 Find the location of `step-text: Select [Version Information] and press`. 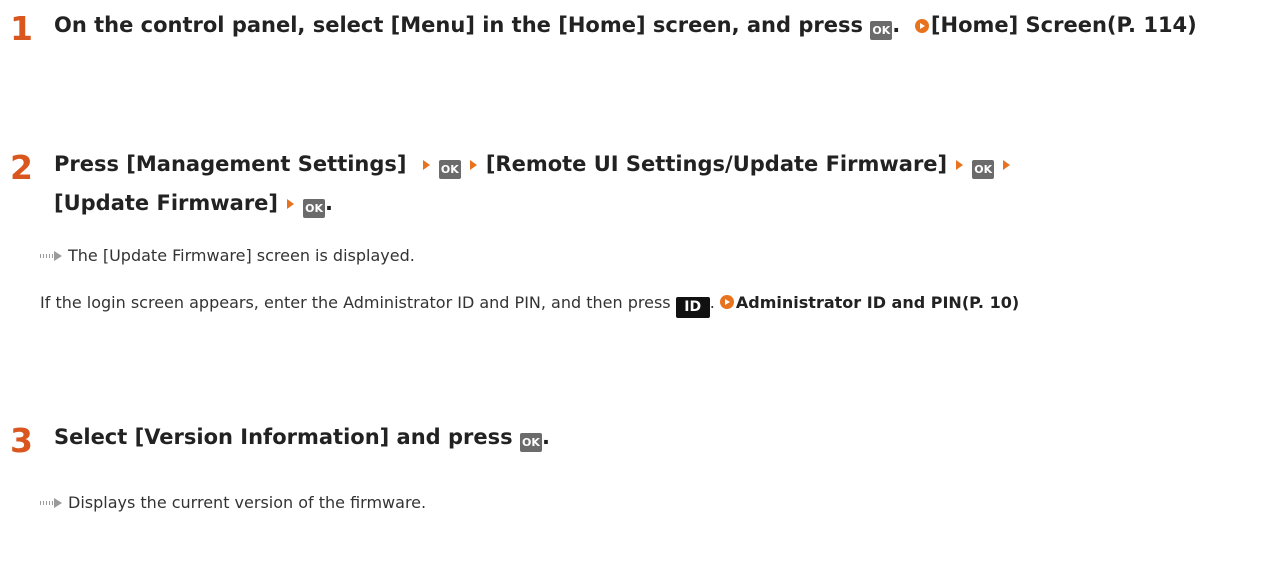

step-text: Select [Version Information] and press is located at coordinates (283, 437).